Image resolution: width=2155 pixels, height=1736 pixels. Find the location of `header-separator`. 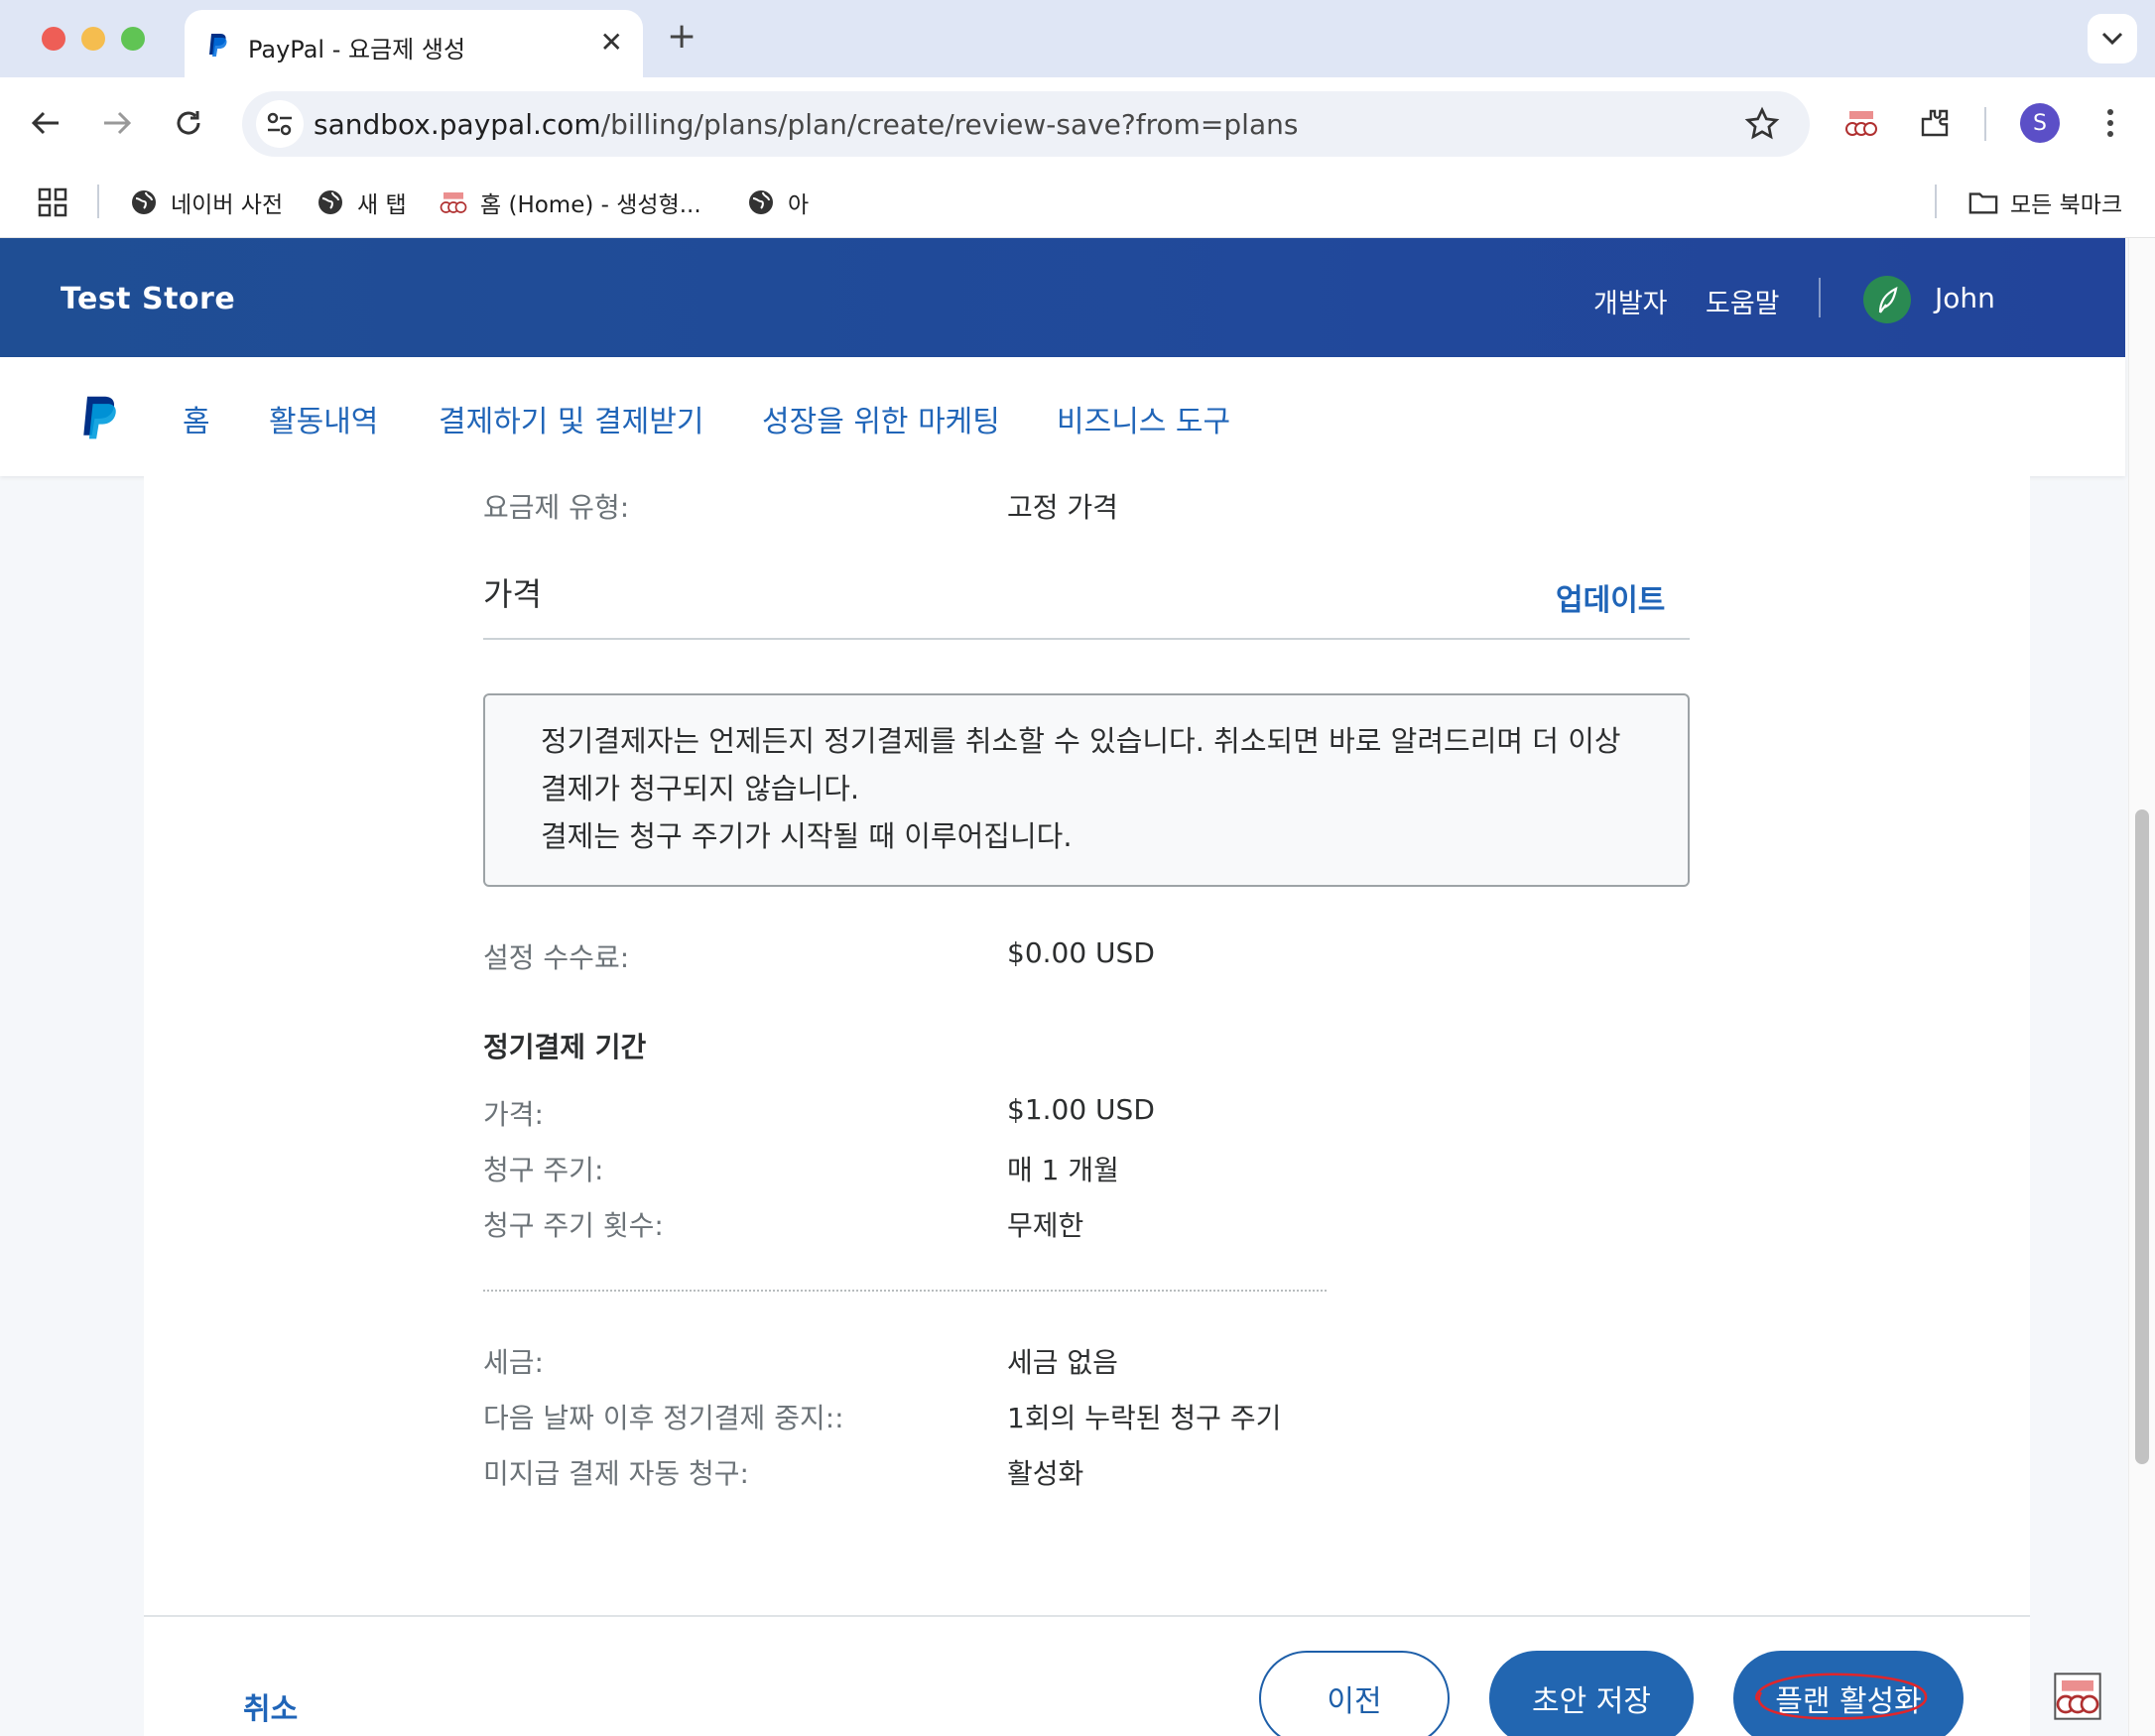

header-separator is located at coordinates (1820, 297).